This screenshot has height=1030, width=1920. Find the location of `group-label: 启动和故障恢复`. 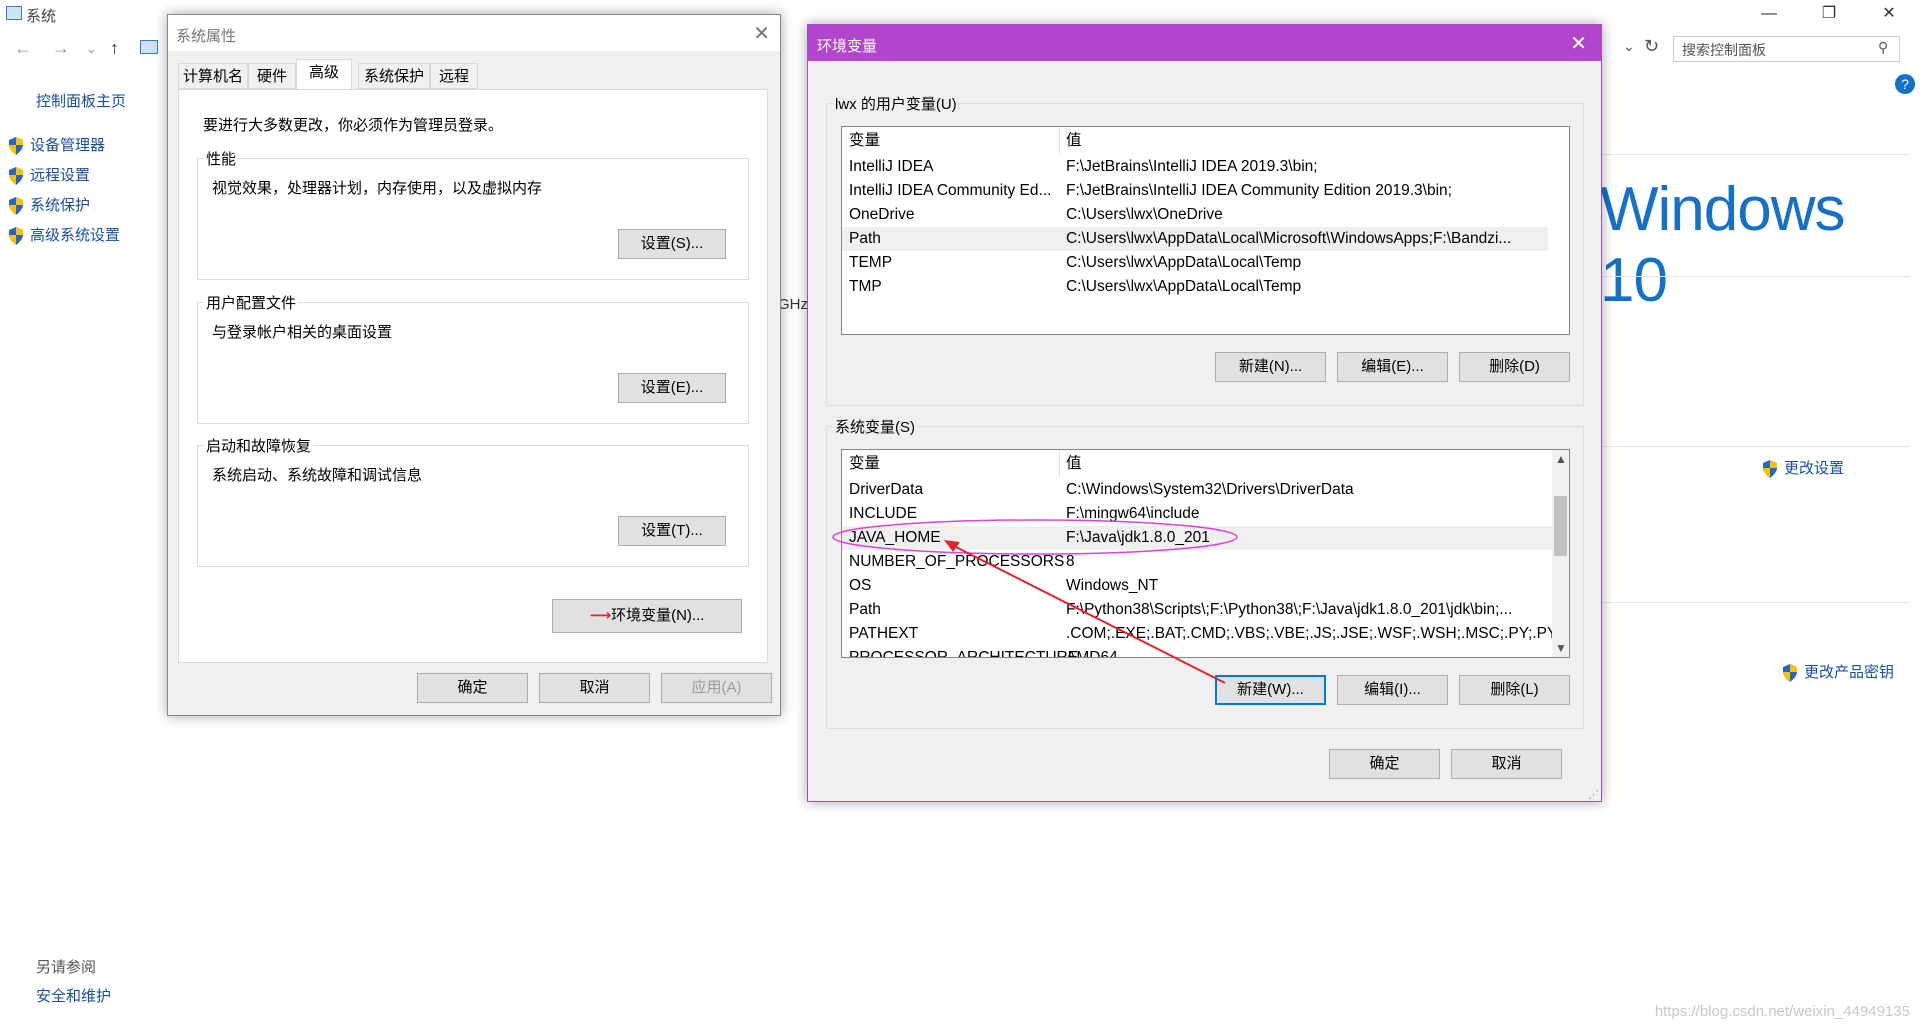

group-label: 启动和故障恢复 is located at coordinates (259, 445).